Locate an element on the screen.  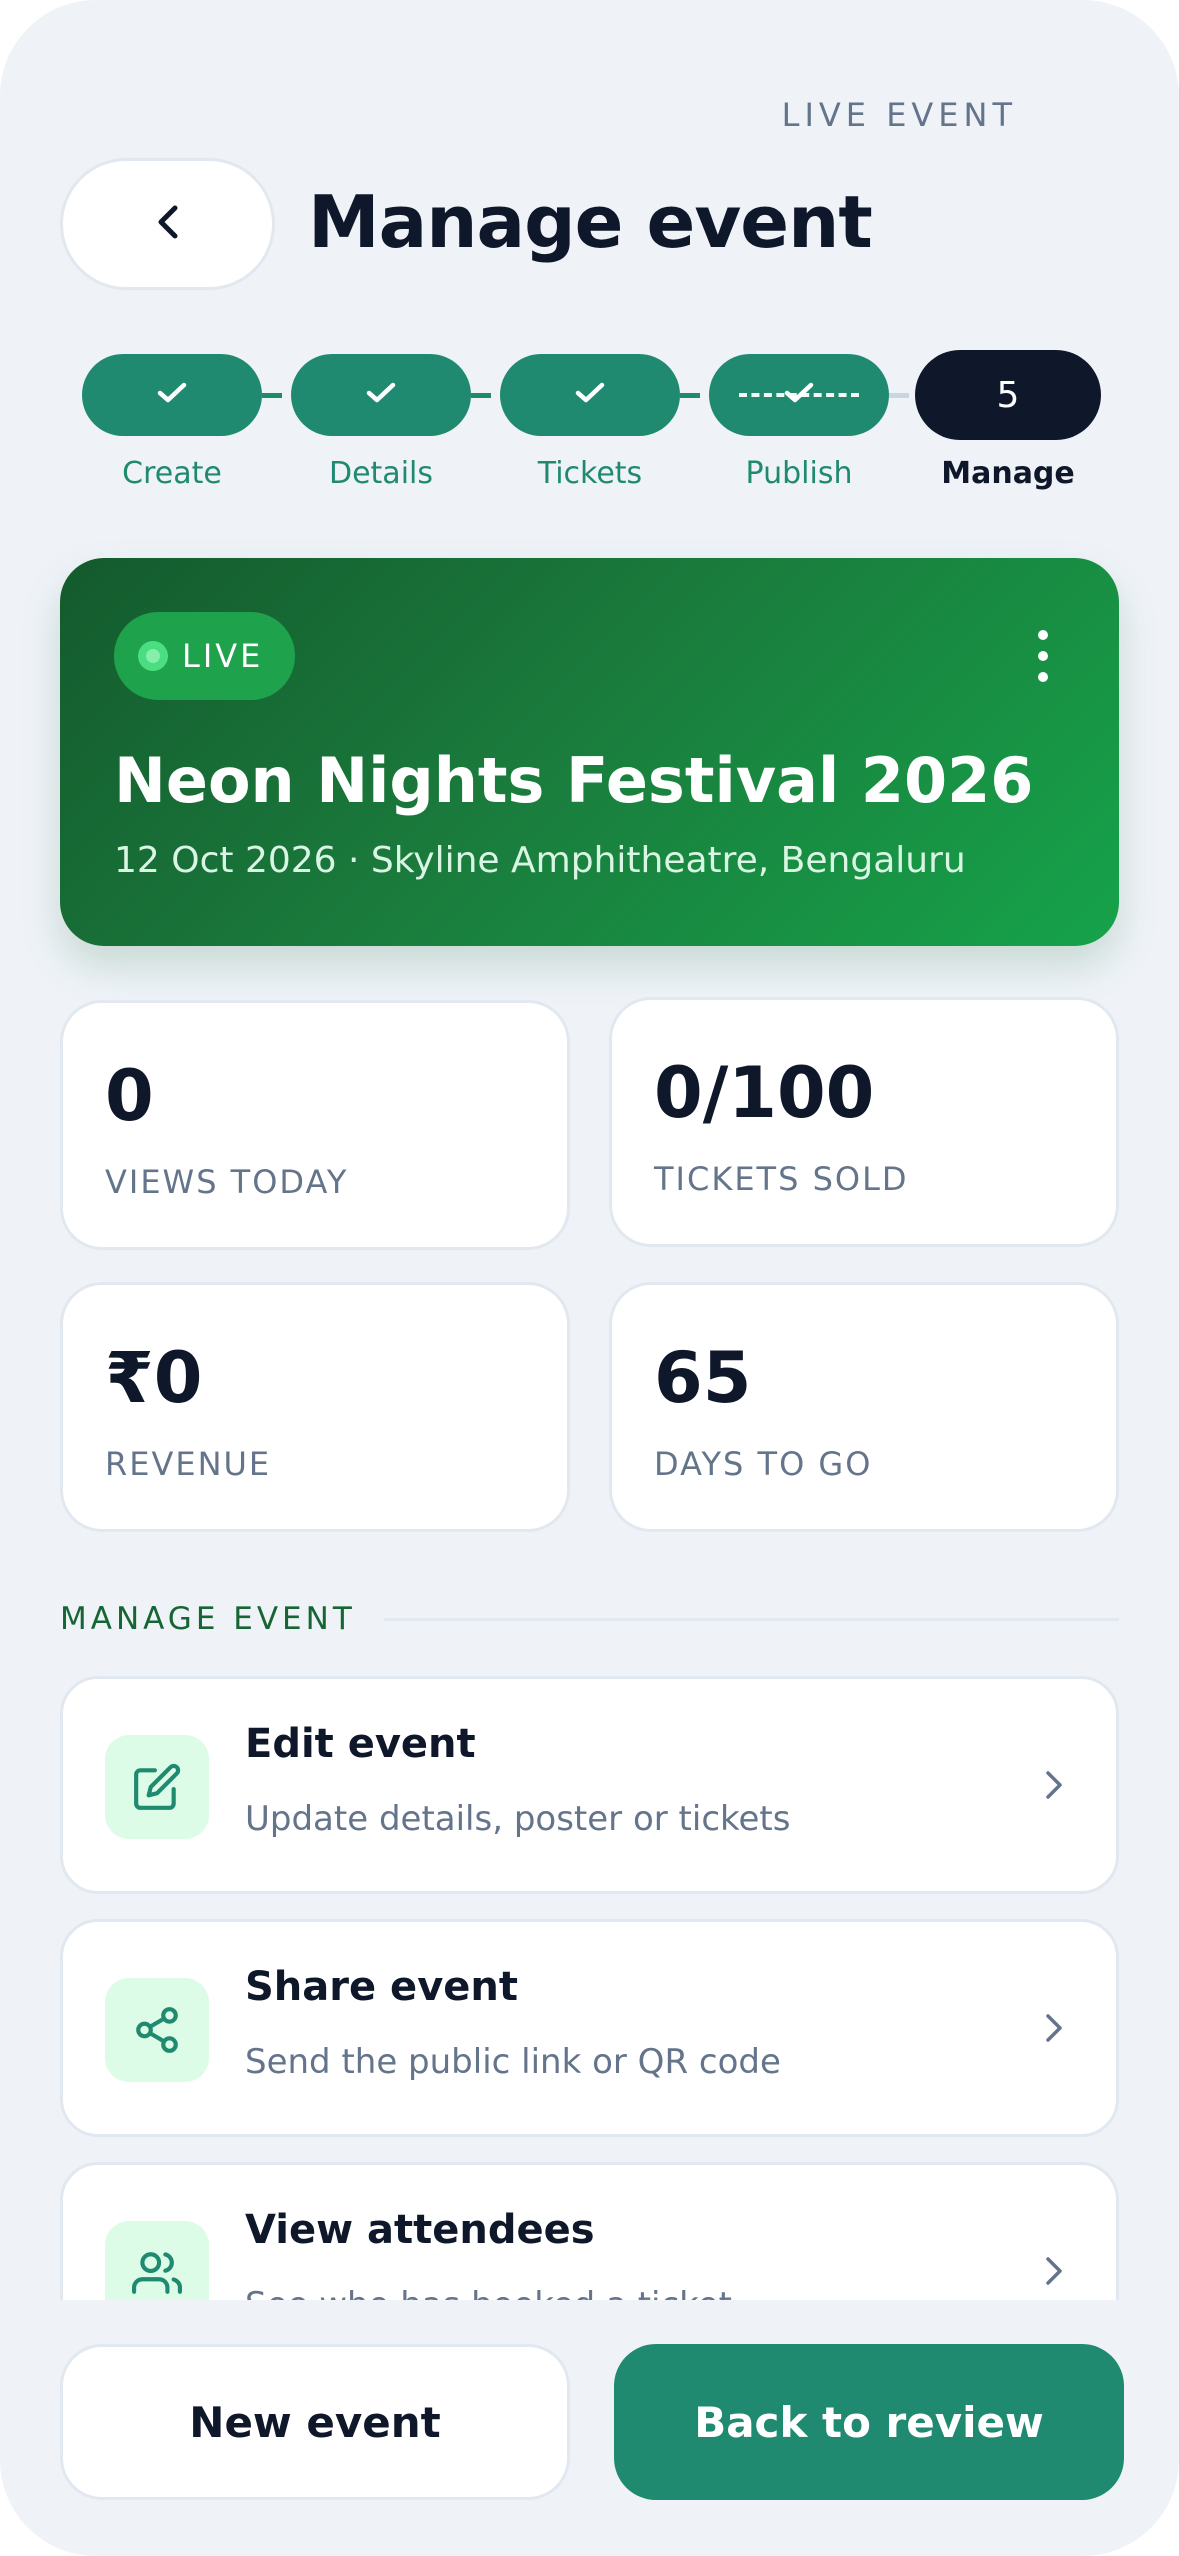
action-title: Share event is located at coordinates (381, 1987).